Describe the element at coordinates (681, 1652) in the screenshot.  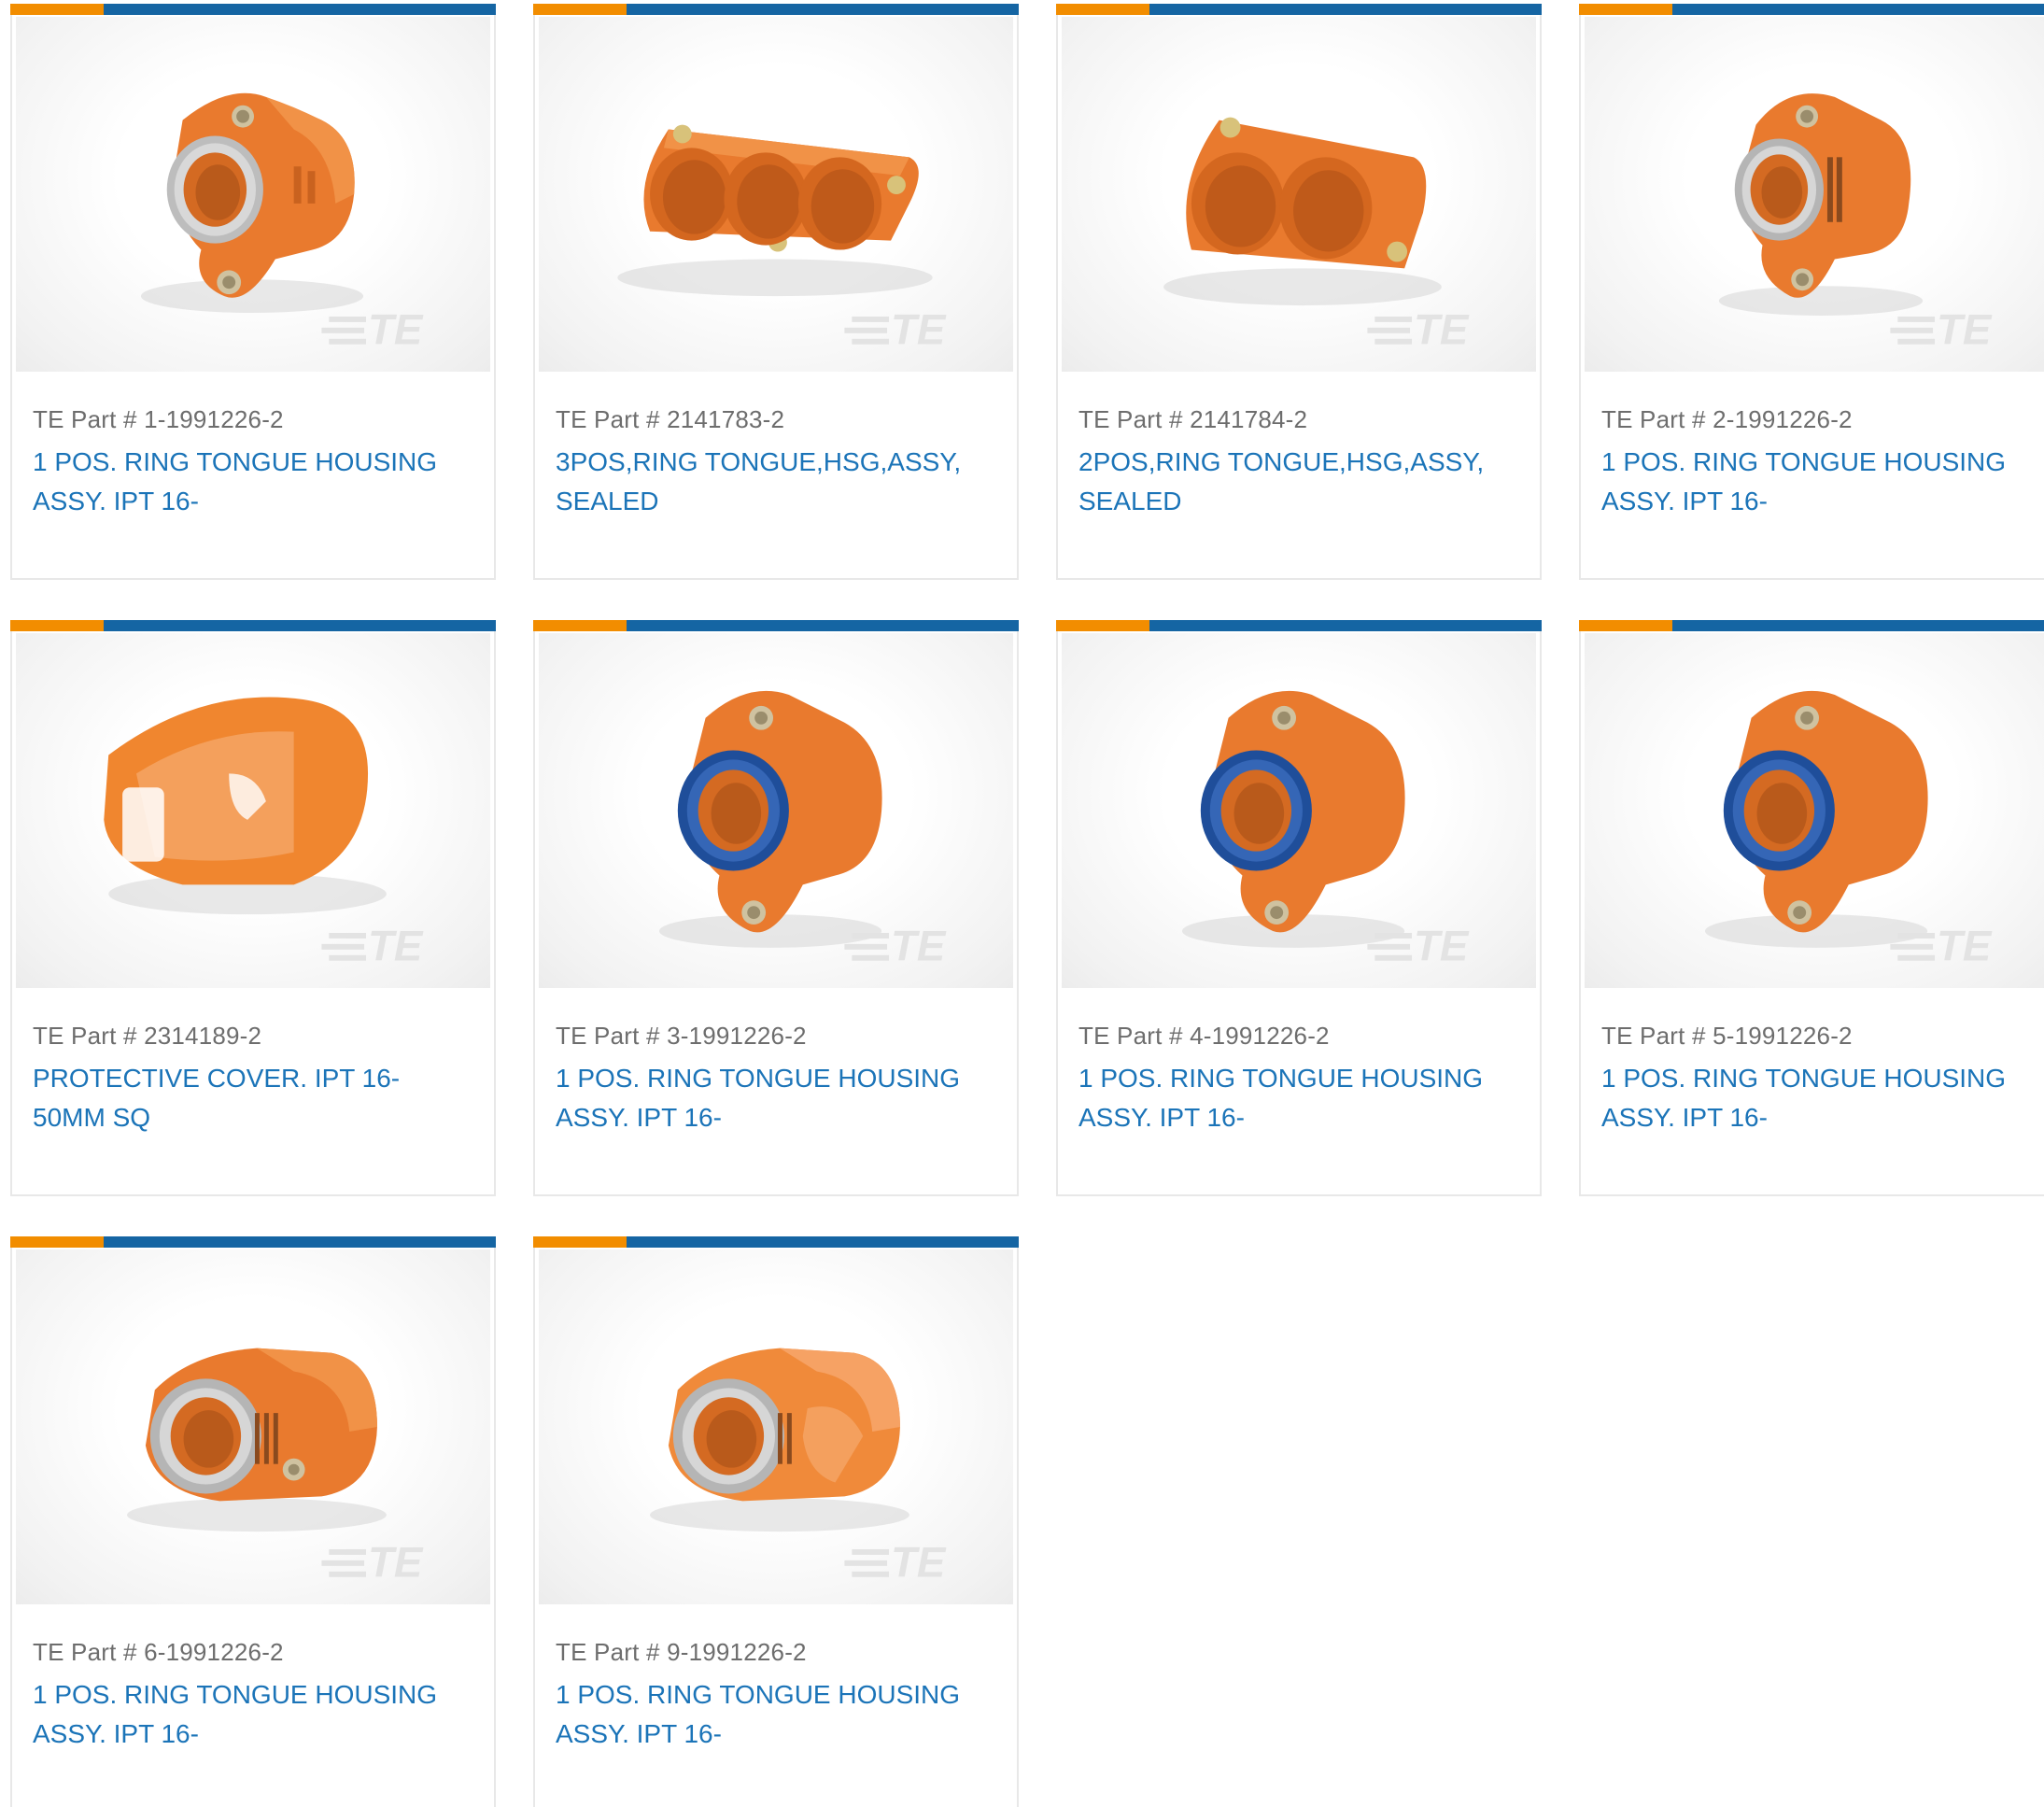
I see `part-number: TE Part # 9-1991226-2` at that location.